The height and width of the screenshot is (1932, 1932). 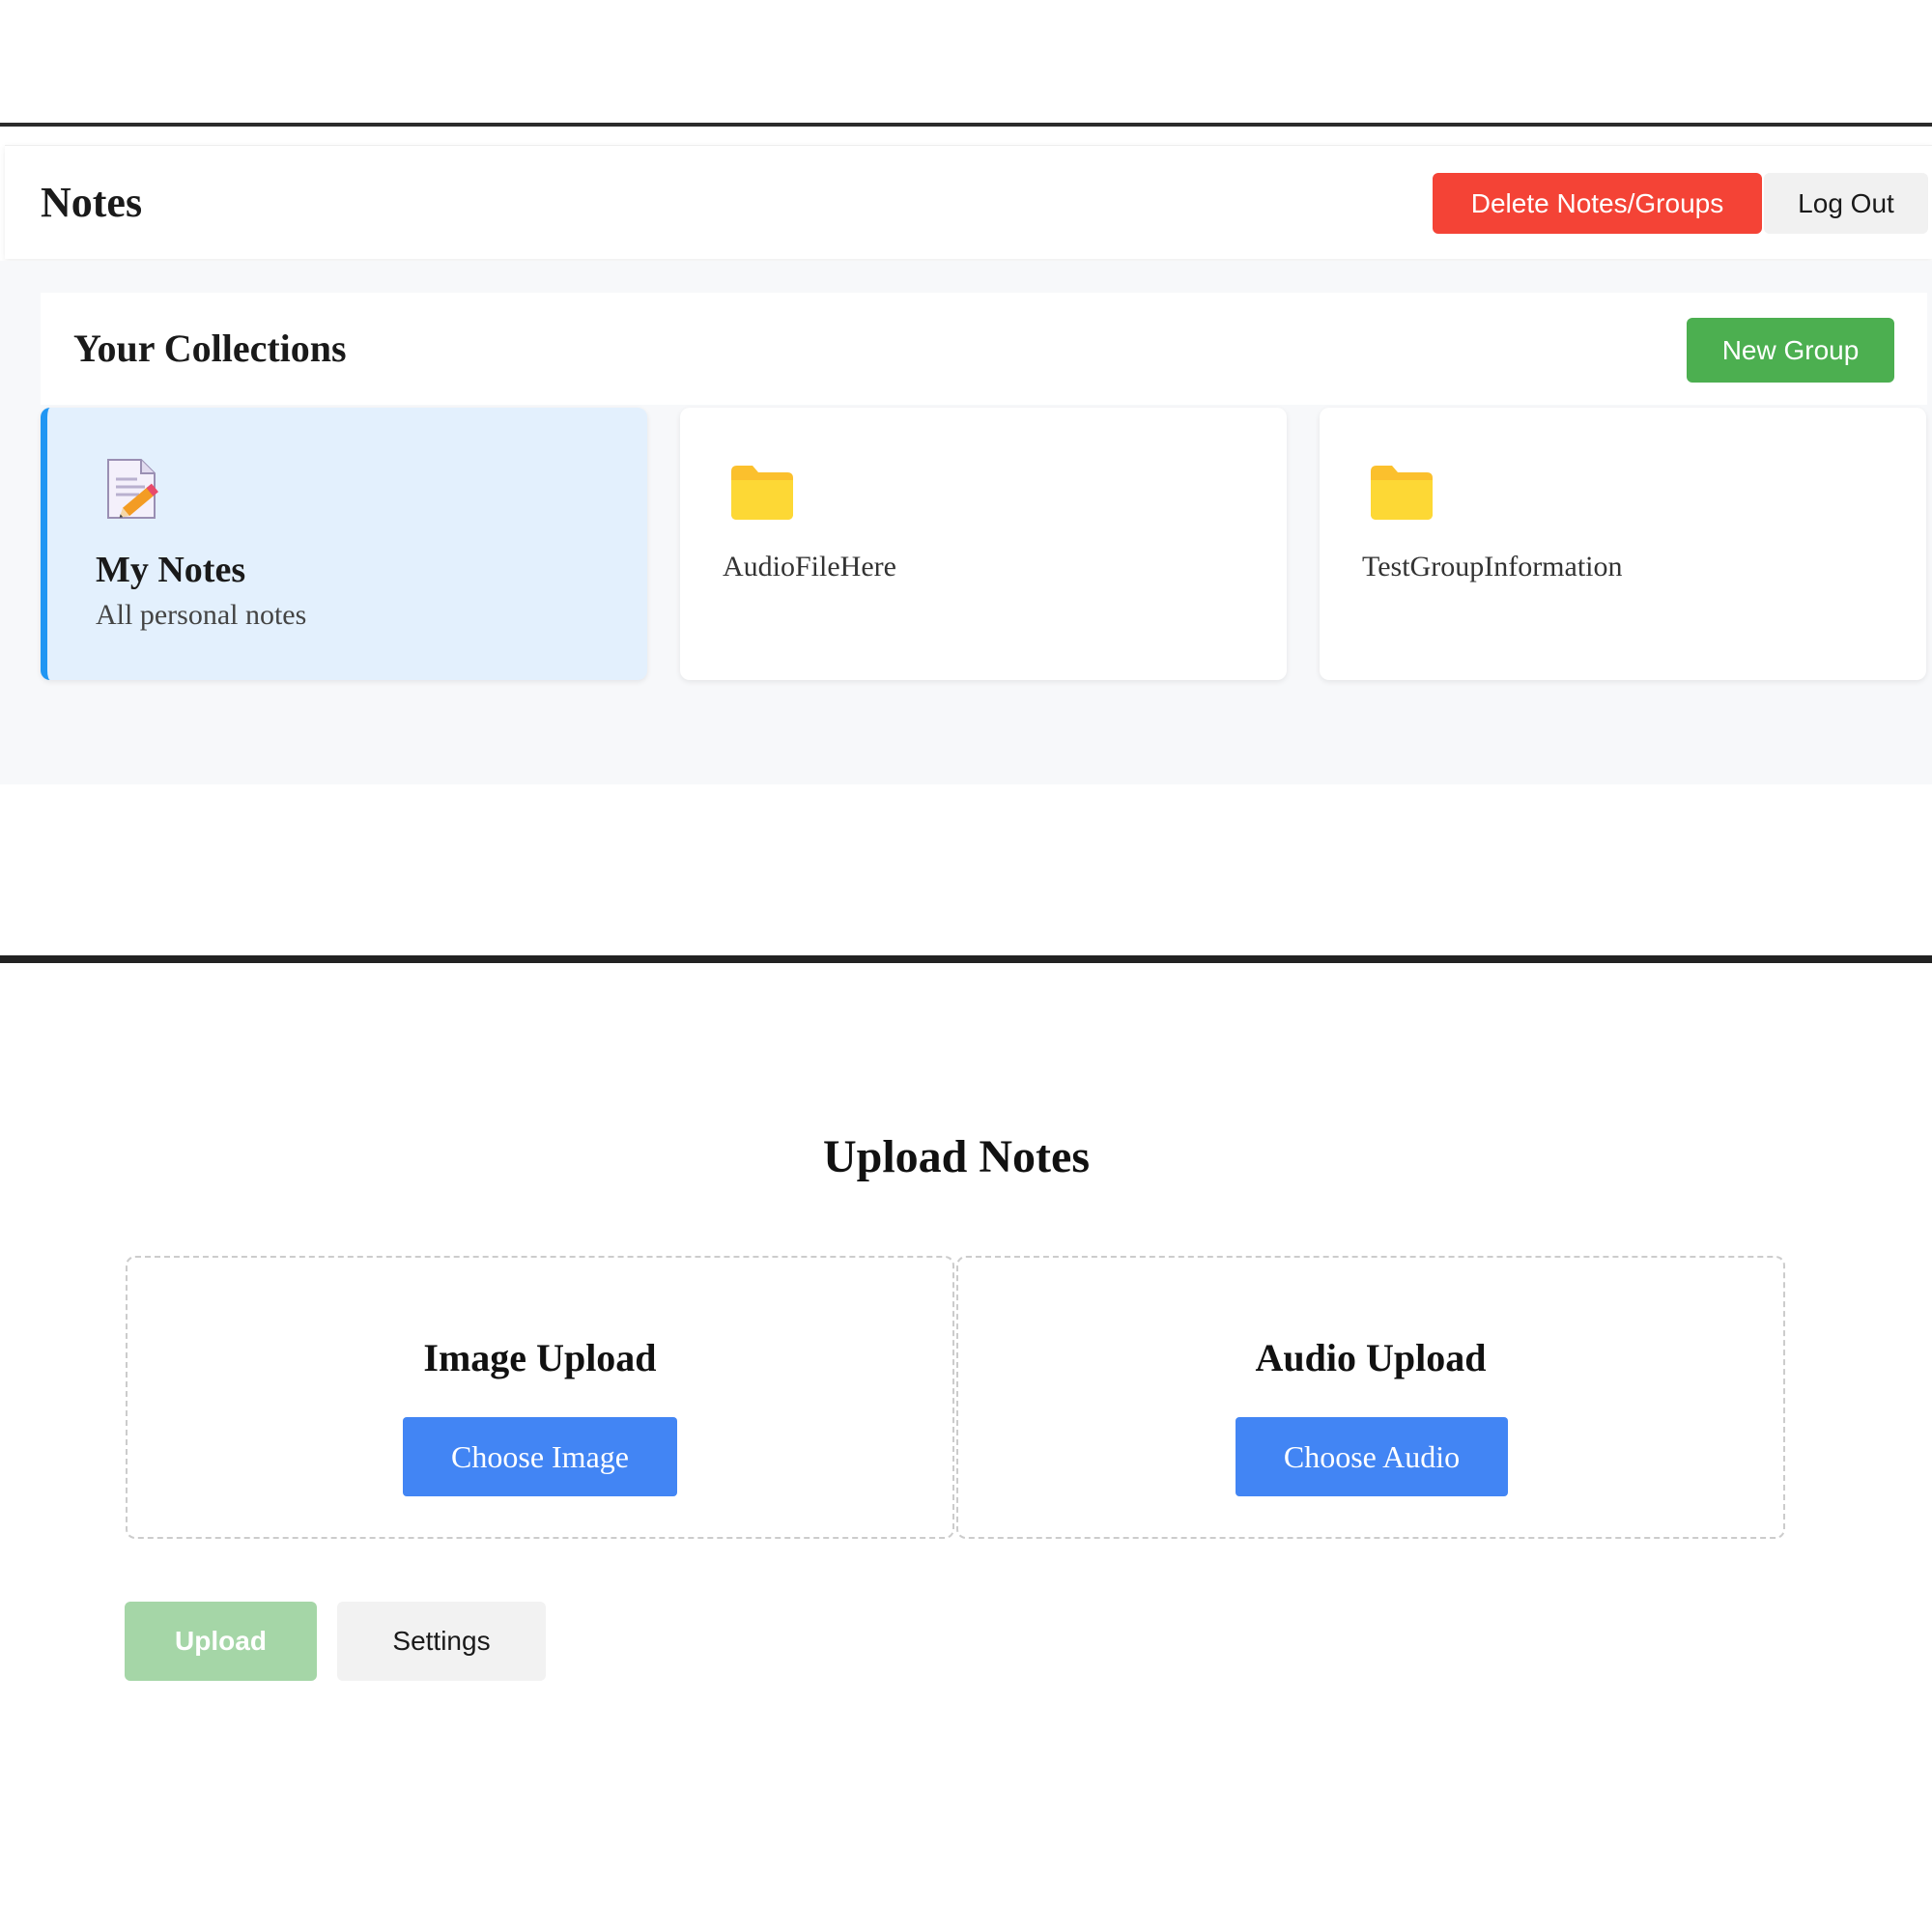 I want to click on settings-button: Settings, so click(x=441, y=1641).